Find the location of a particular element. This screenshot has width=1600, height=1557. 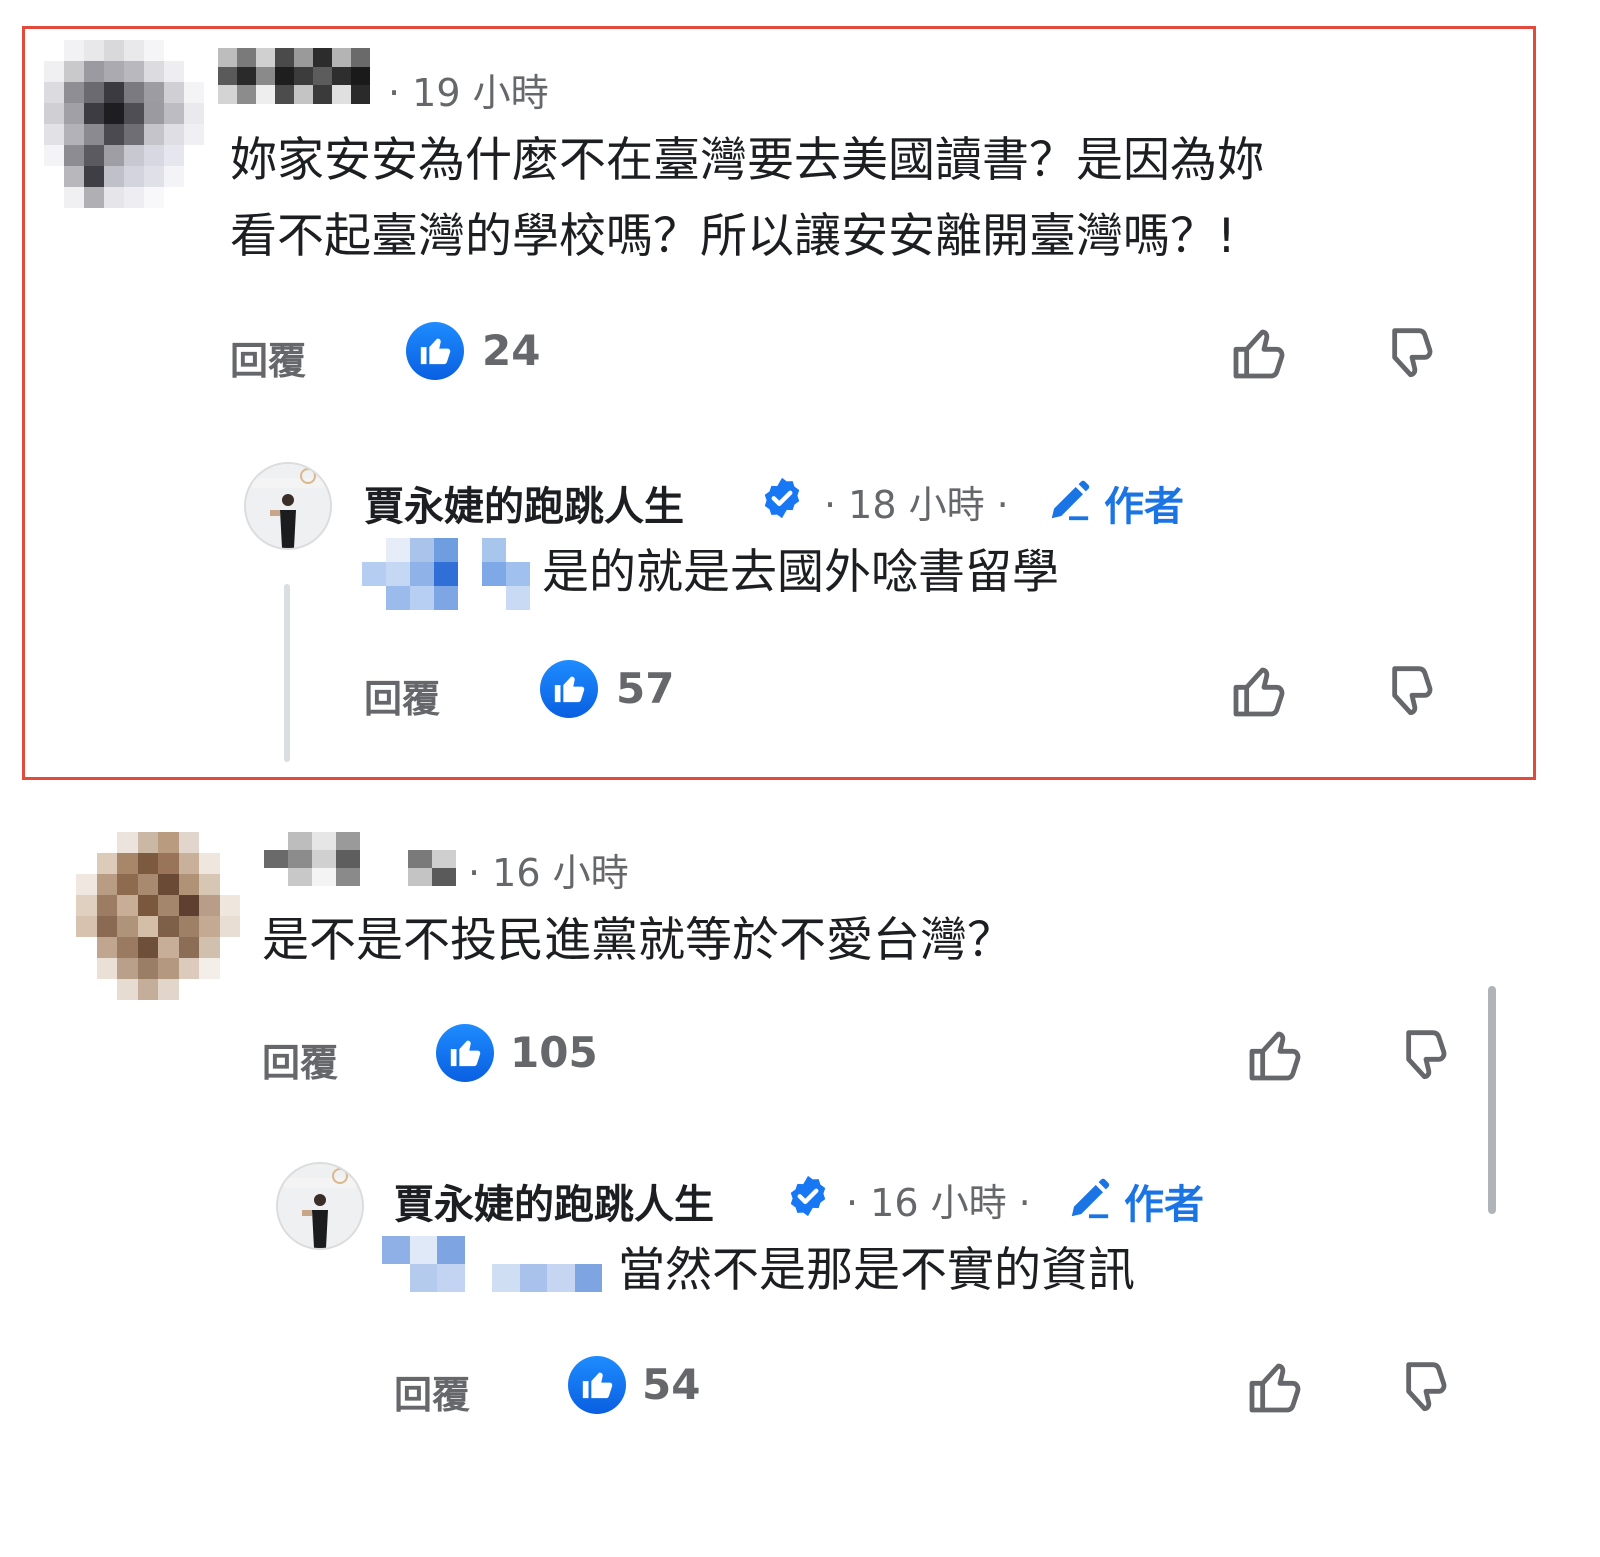

like-count-1: 24 is located at coordinates (511, 350).